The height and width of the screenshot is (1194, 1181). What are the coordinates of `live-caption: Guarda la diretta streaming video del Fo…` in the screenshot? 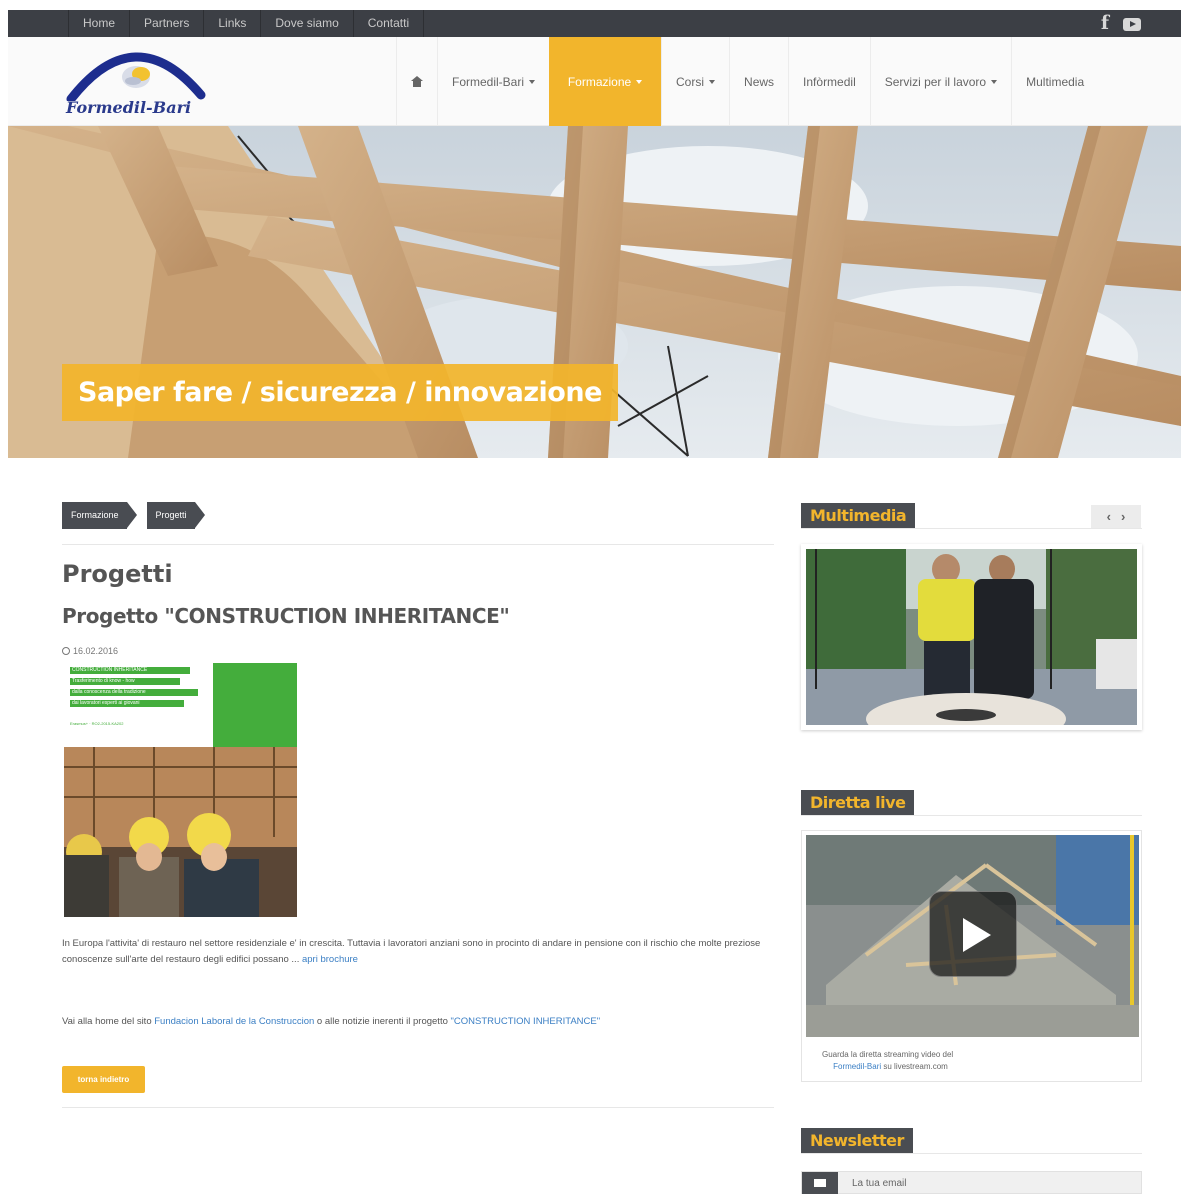 It's located at (972, 1061).